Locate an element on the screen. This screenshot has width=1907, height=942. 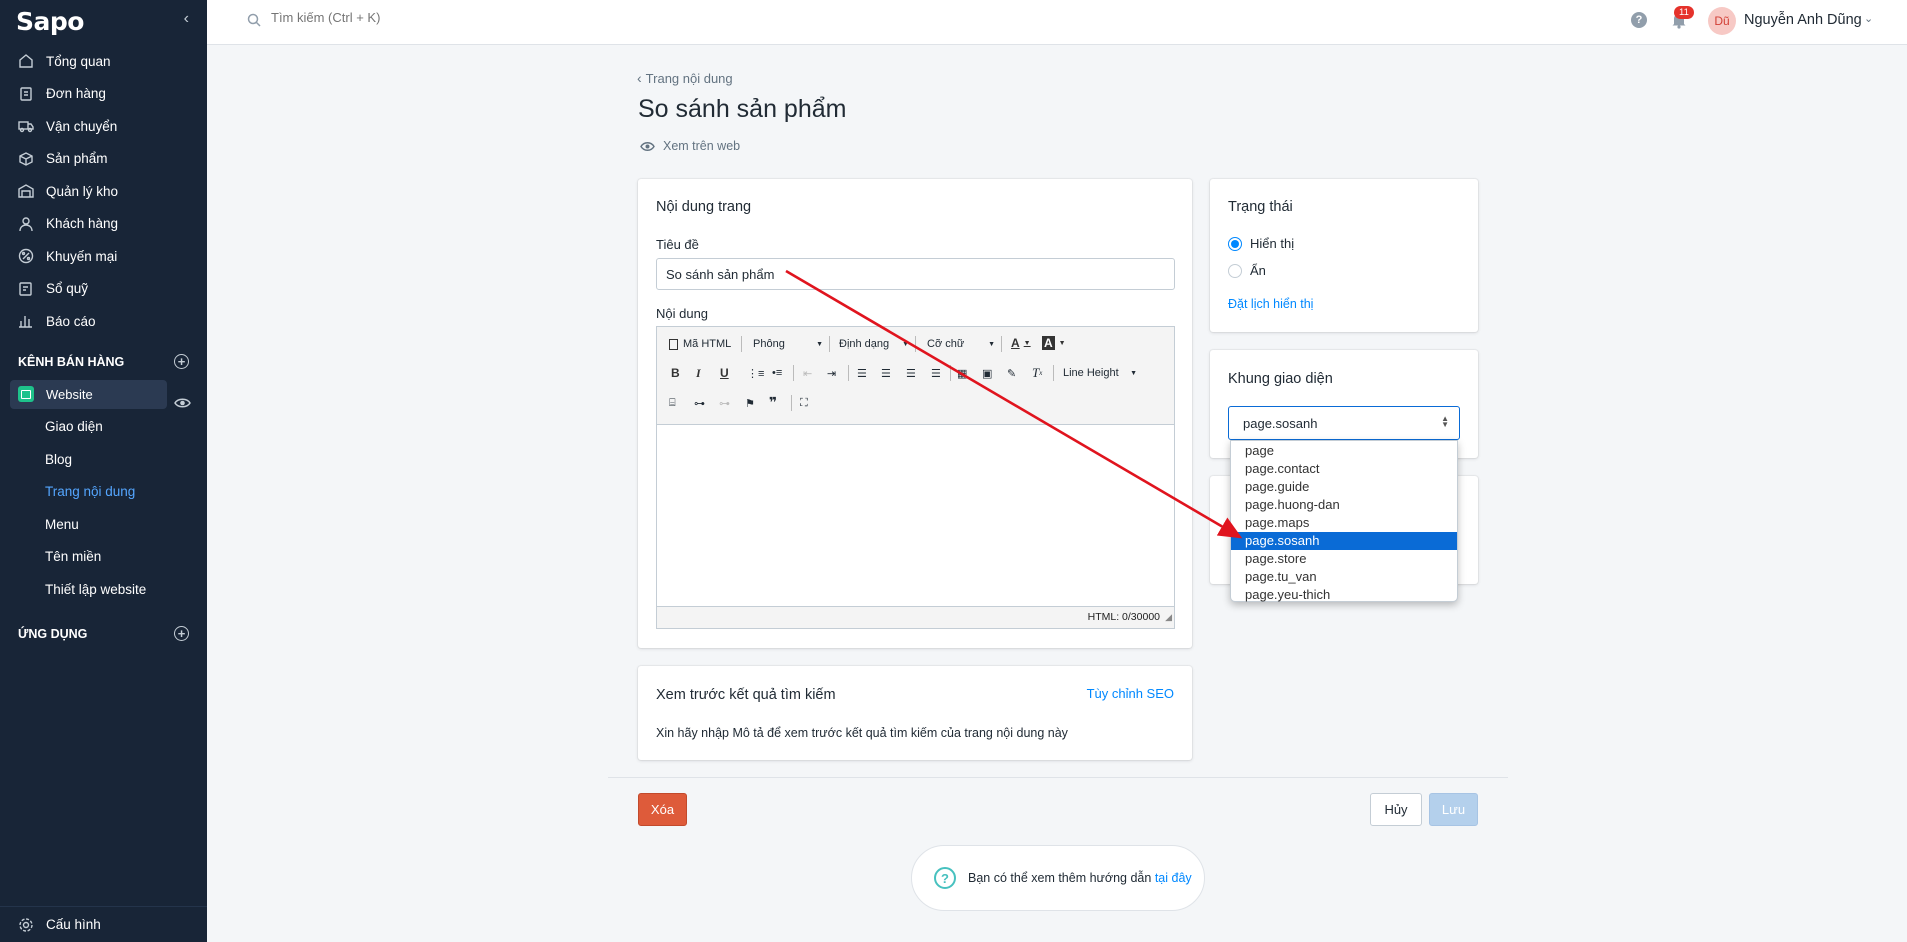
template-option: page.yeu-thich is located at coordinates (1344, 595).